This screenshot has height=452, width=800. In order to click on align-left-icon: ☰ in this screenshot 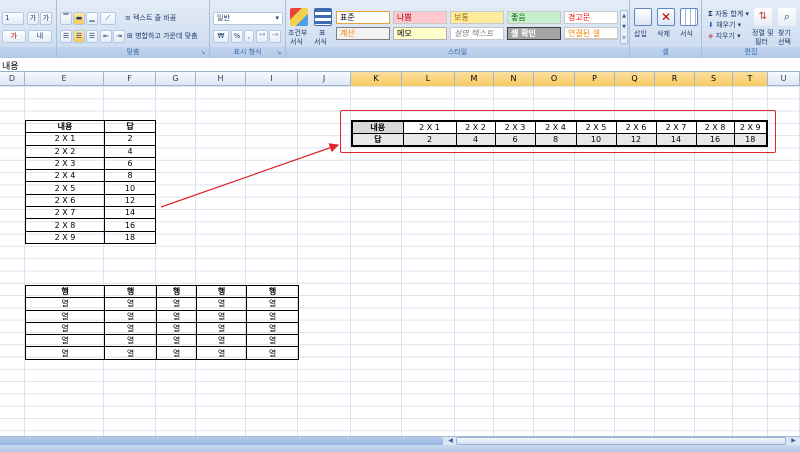, I will do `click(66, 36)`.